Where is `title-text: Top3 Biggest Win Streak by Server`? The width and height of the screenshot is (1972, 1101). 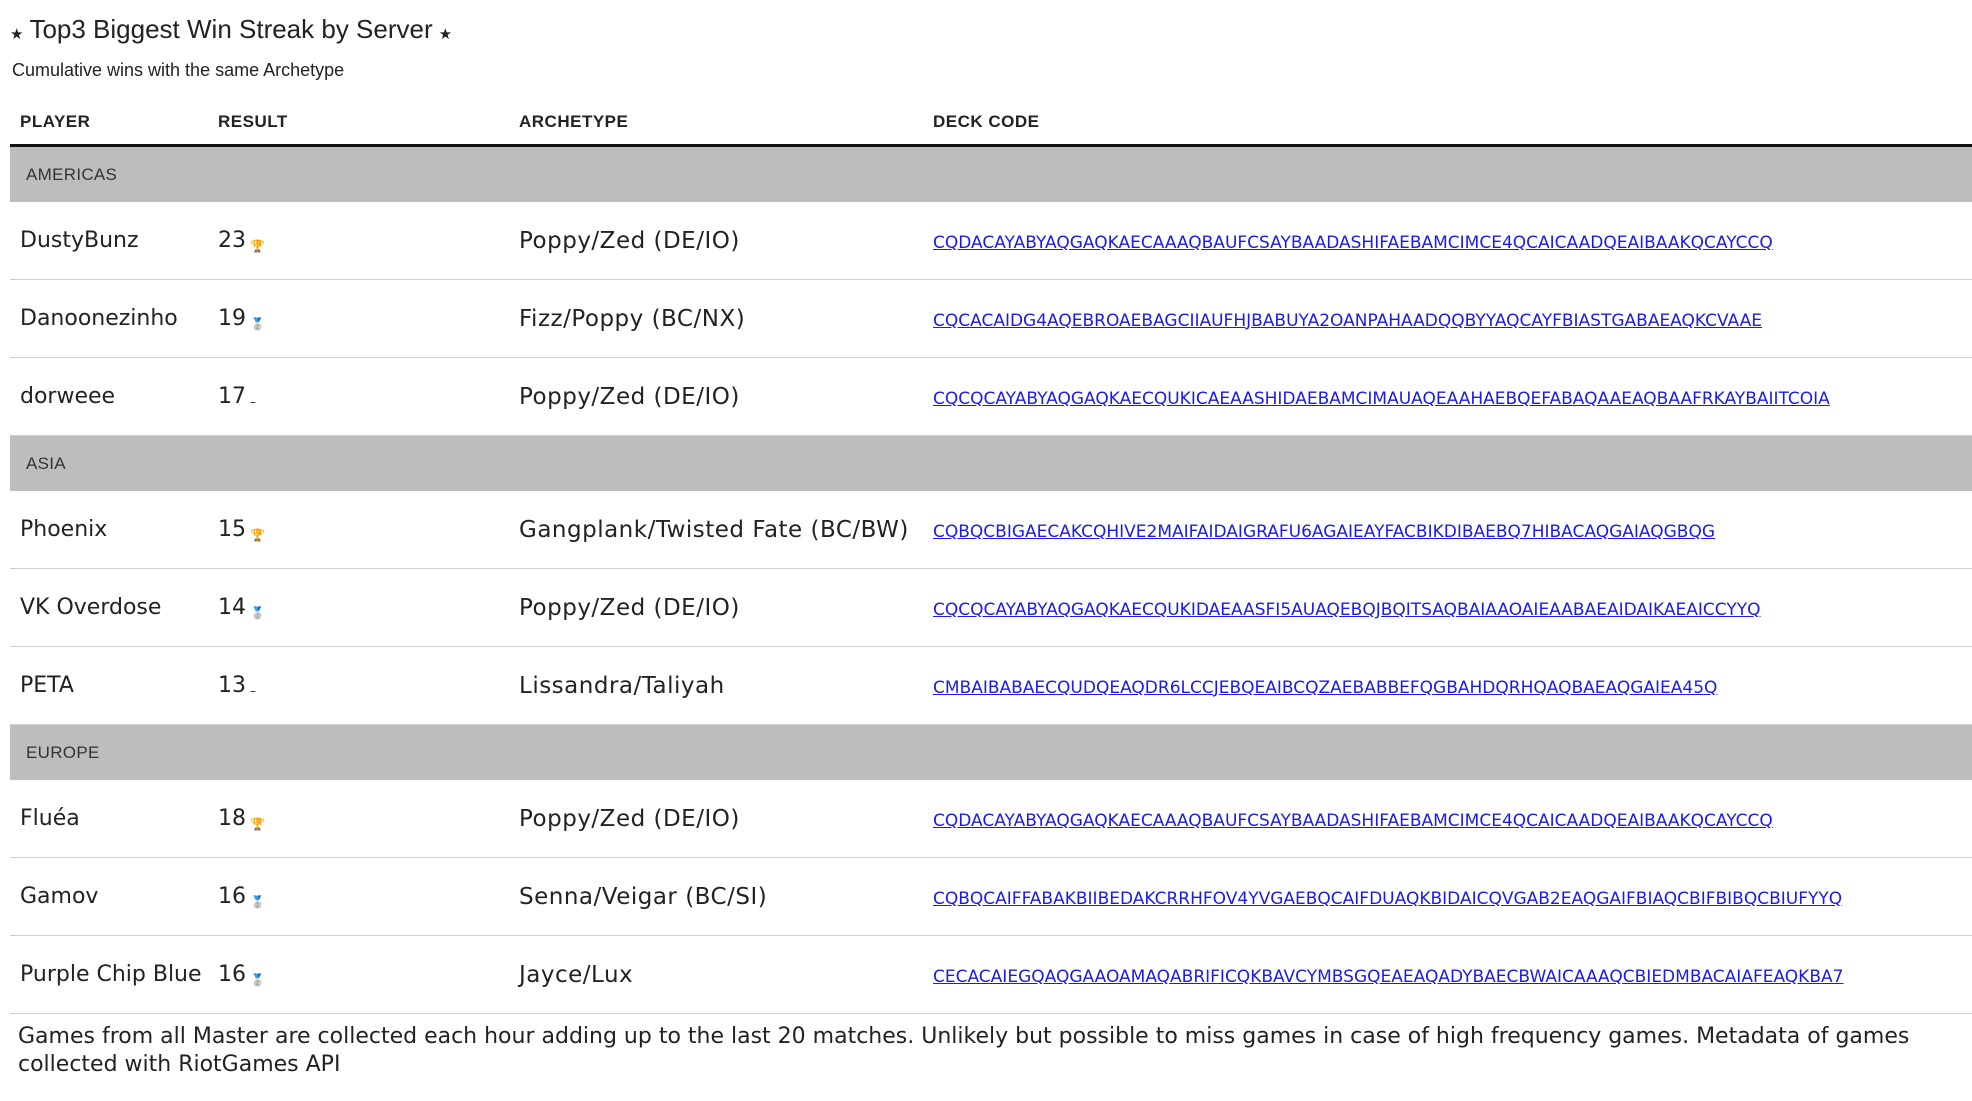 title-text: Top3 Biggest Win Streak by Server is located at coordinates (231, 29).